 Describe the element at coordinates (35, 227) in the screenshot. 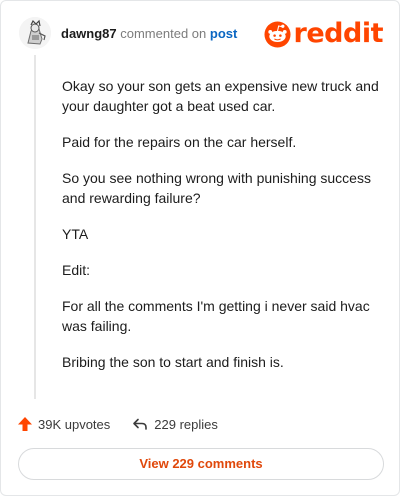

I see `thread-line` at that location.